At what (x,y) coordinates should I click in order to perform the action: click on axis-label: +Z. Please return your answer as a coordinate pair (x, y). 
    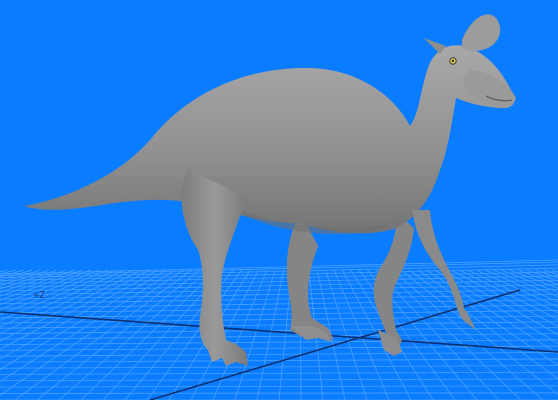
    Looking at the image, I should click on (39, 295).